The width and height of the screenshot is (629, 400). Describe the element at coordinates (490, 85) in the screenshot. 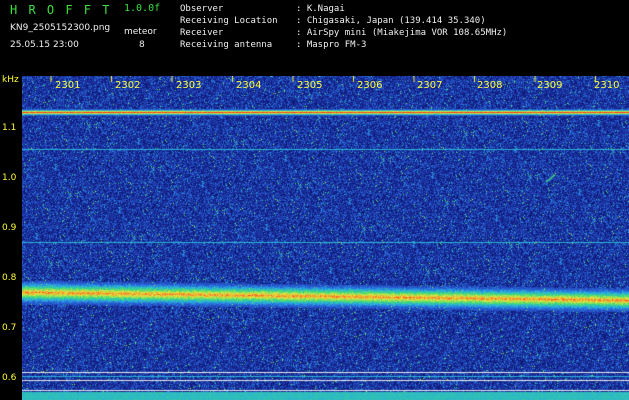

I see `x-tick-label: 2308` at that location.